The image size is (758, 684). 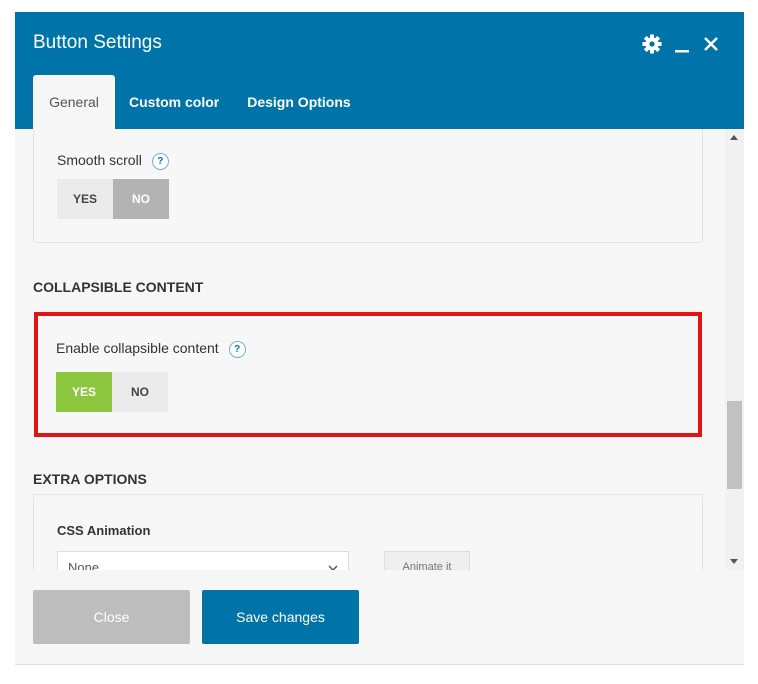 What do you see at coordinates (74, 102) in the screenshot?
I see `tab-general: General` at bounding box center [74, 102].